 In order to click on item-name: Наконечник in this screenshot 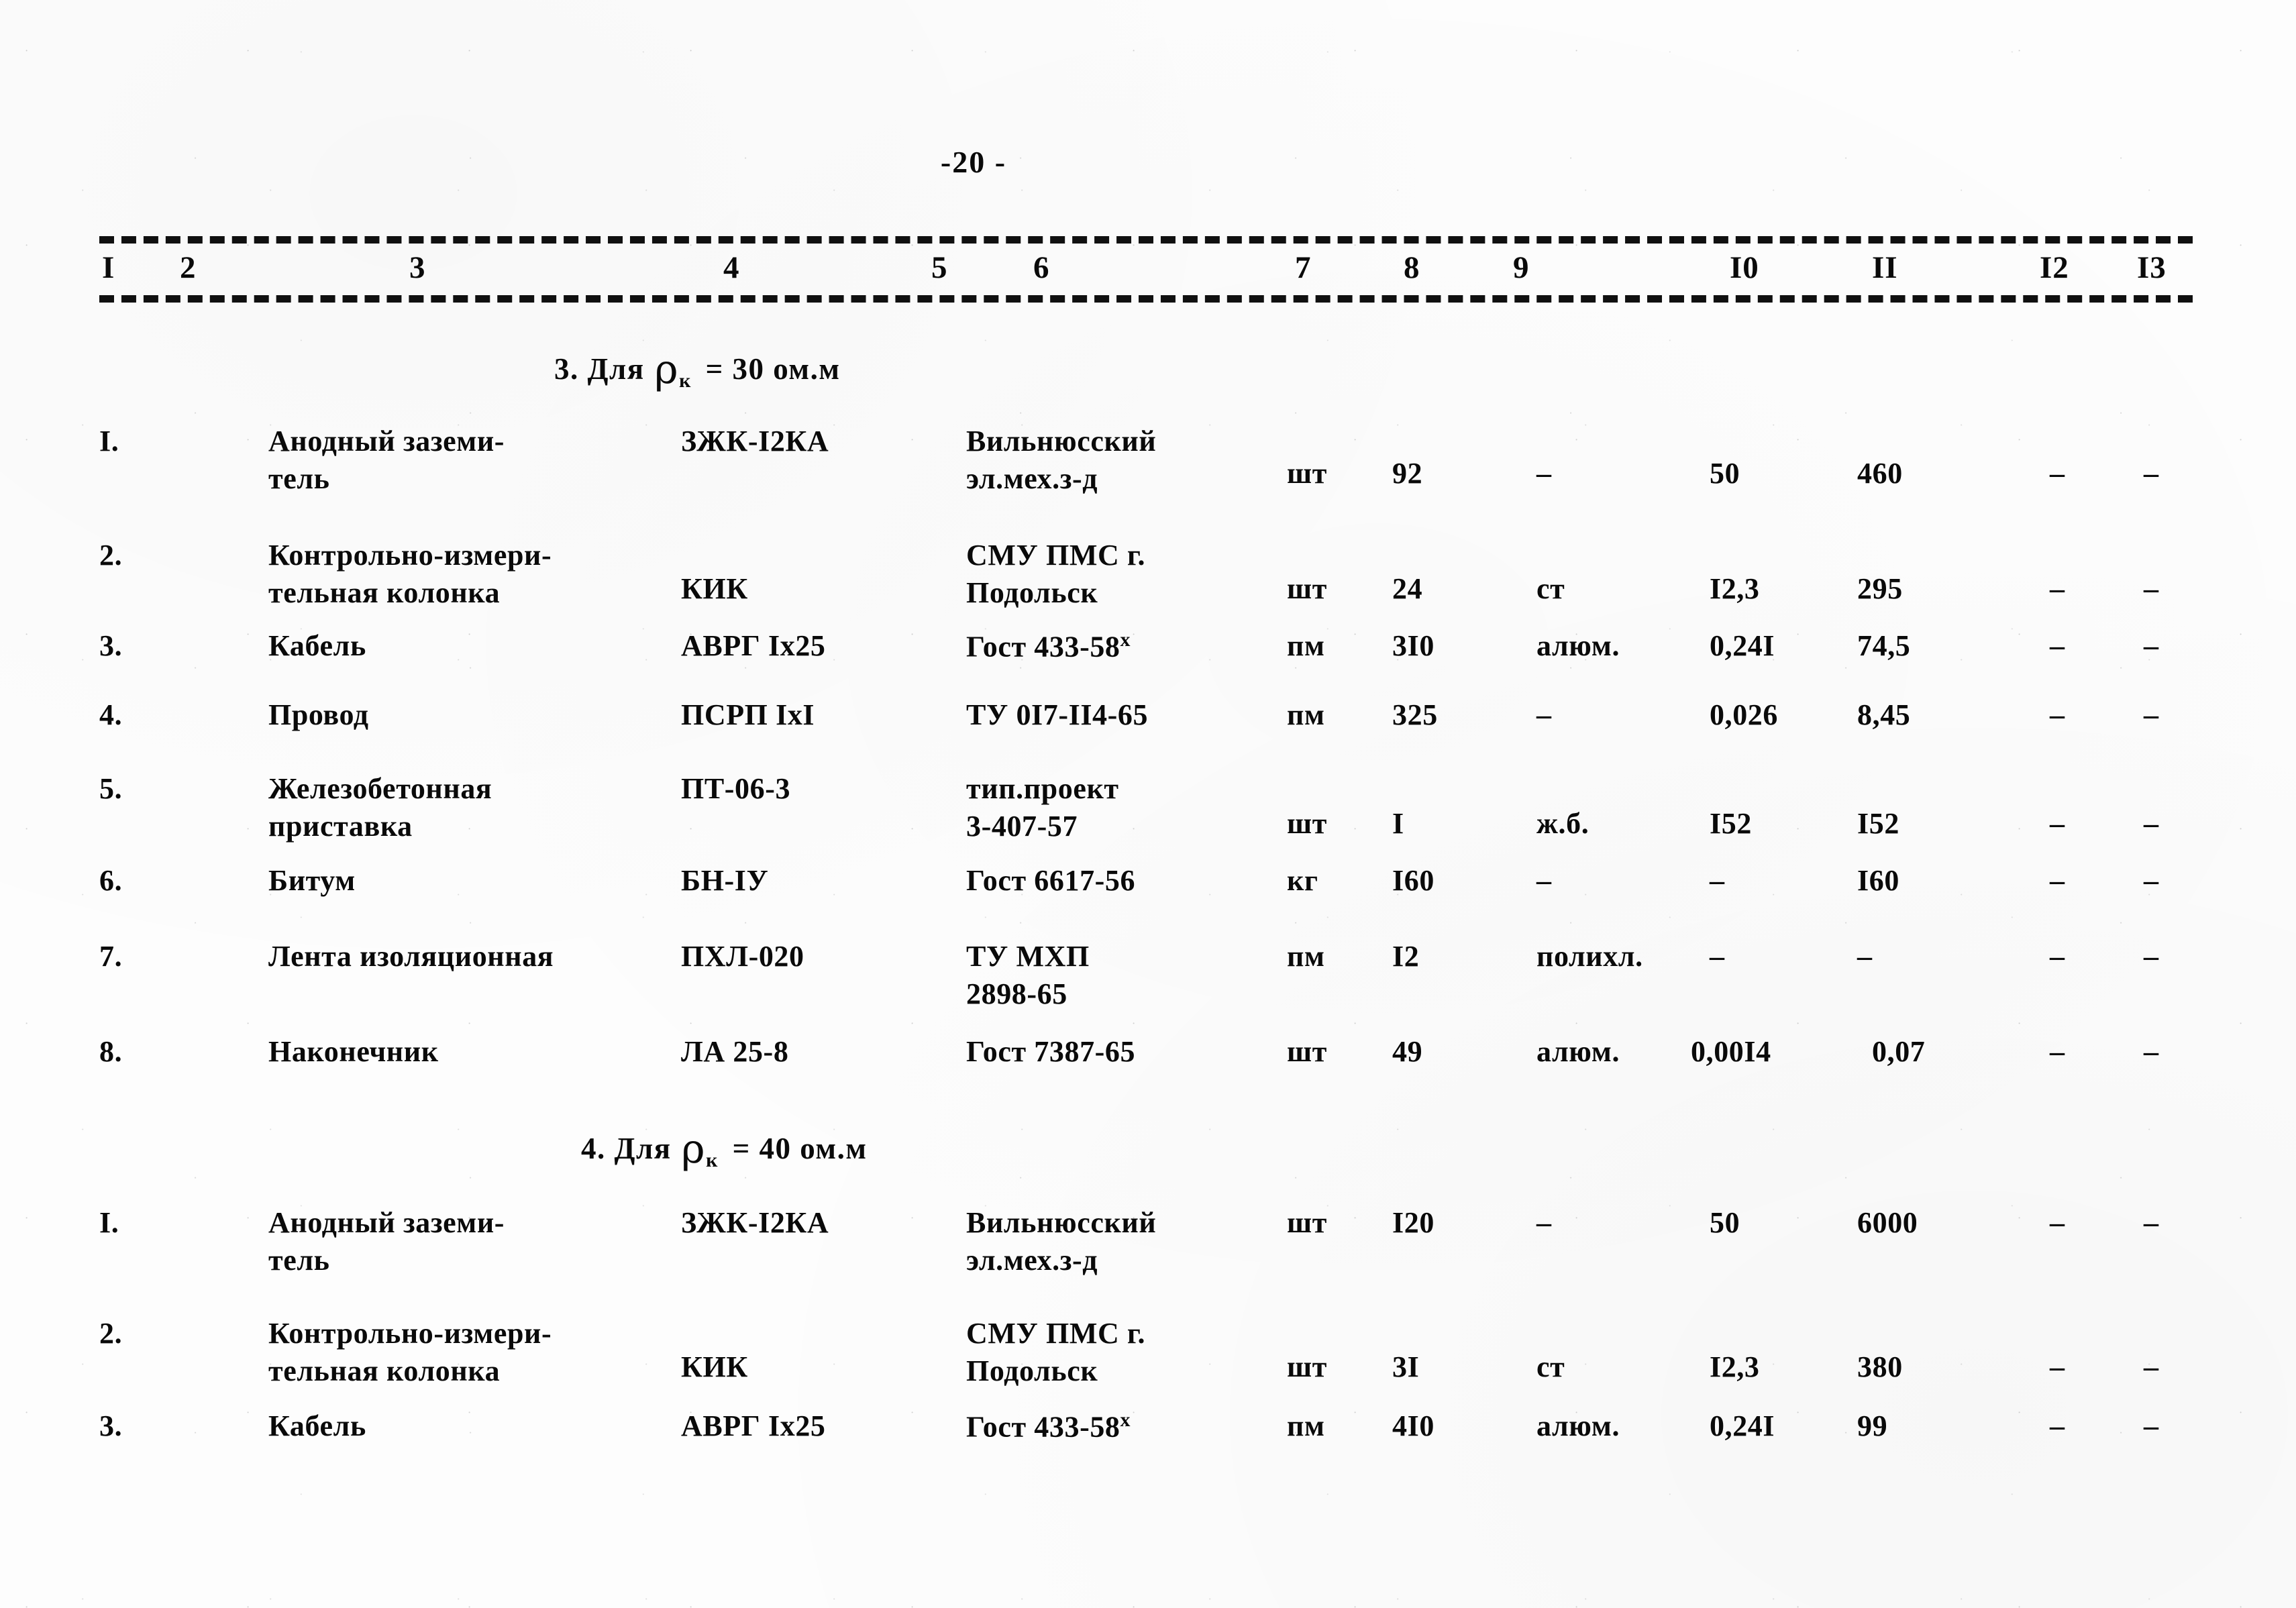, I will do `click(353, 1051)`.